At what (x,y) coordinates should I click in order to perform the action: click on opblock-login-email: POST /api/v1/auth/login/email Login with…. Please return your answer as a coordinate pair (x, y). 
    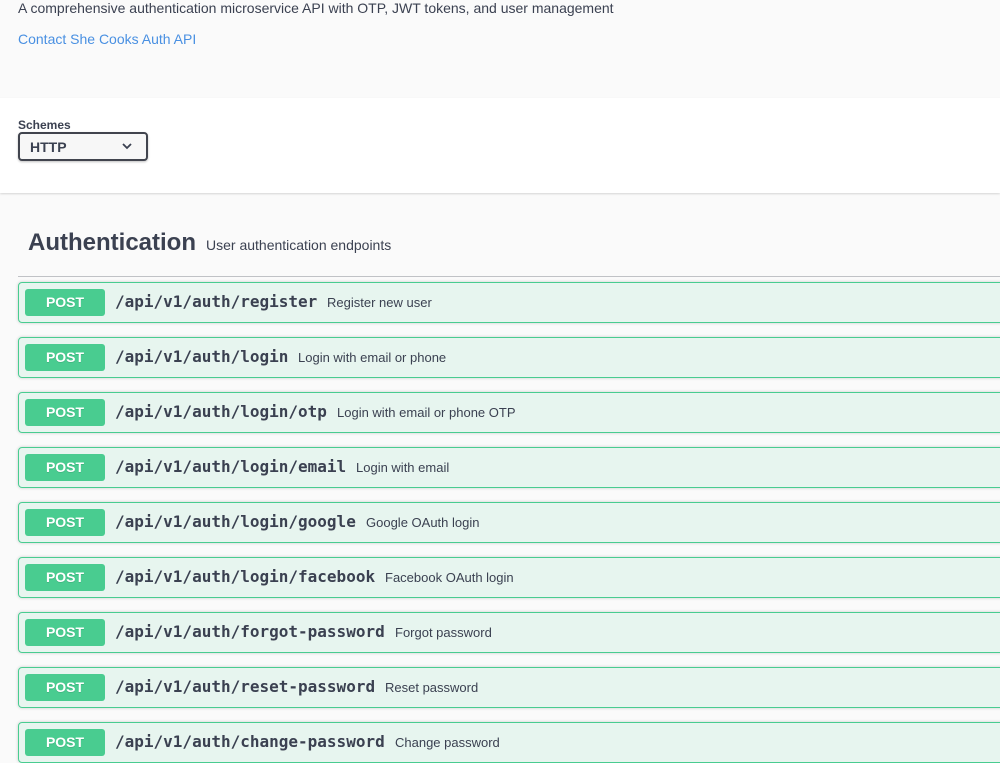
    Looking at the image, I should click on (509, 467).